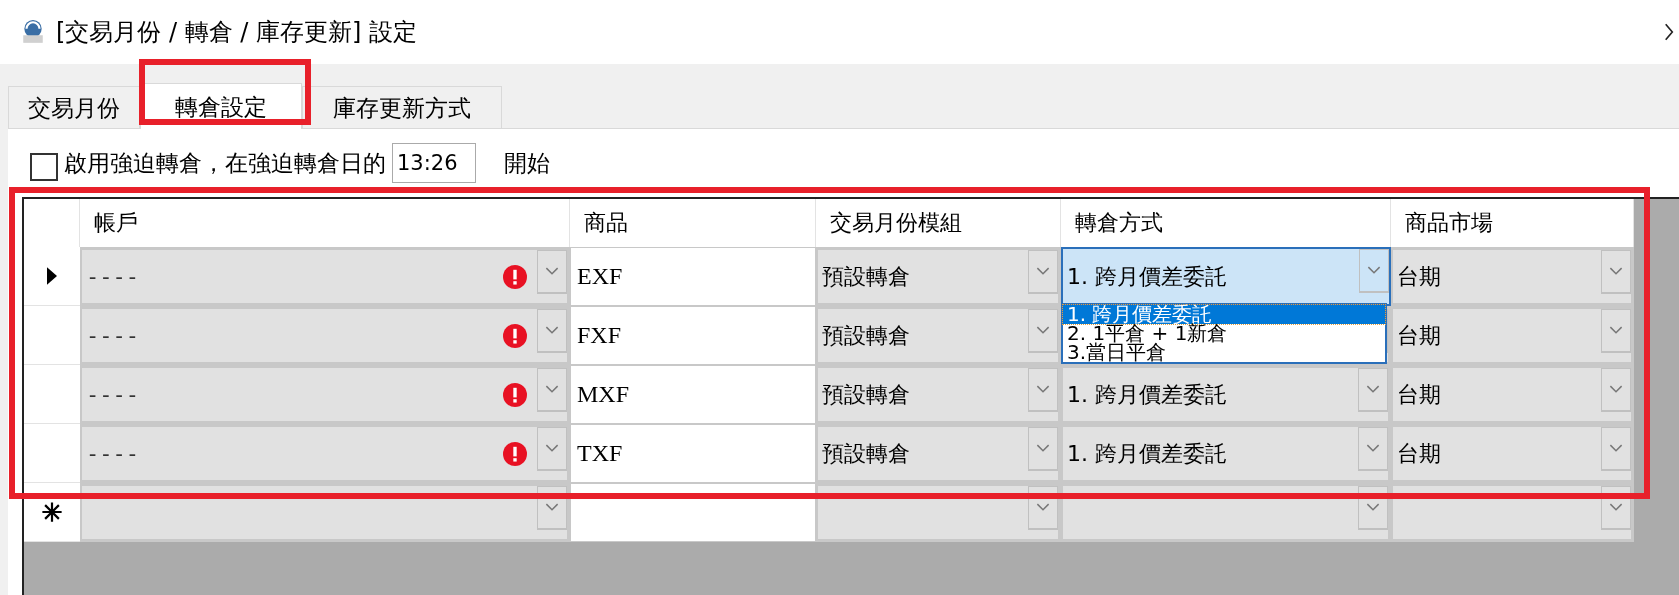 The width and height of the screenshot is (1679, 595). What do you see at coordinates (938, 512) in the screenshot?
I see `module-combo` at bounding box center [938, 512].